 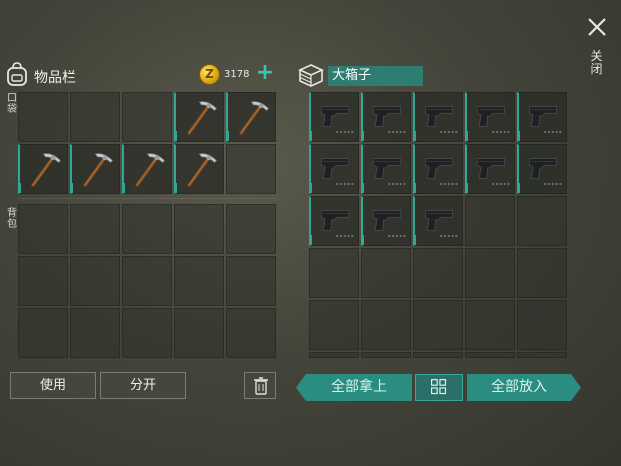 I want to click on backpack-icon, so click(x=17, y=74).